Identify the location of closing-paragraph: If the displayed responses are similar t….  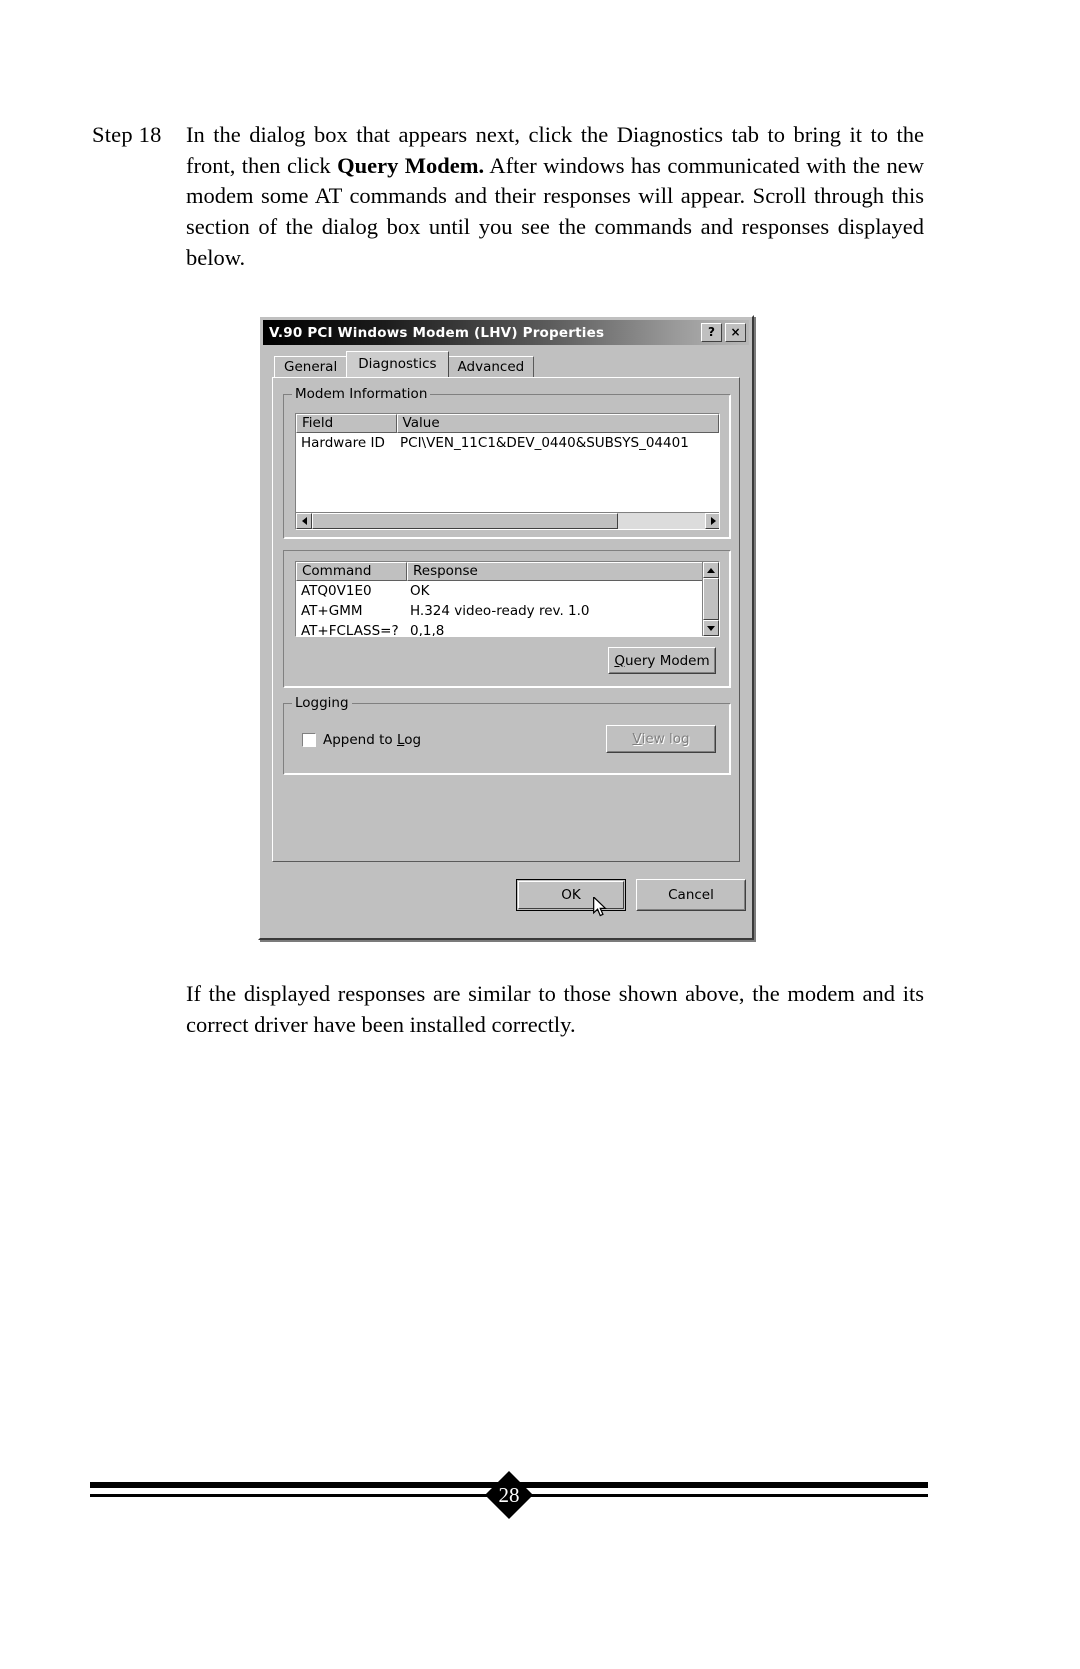
(555, 1009).